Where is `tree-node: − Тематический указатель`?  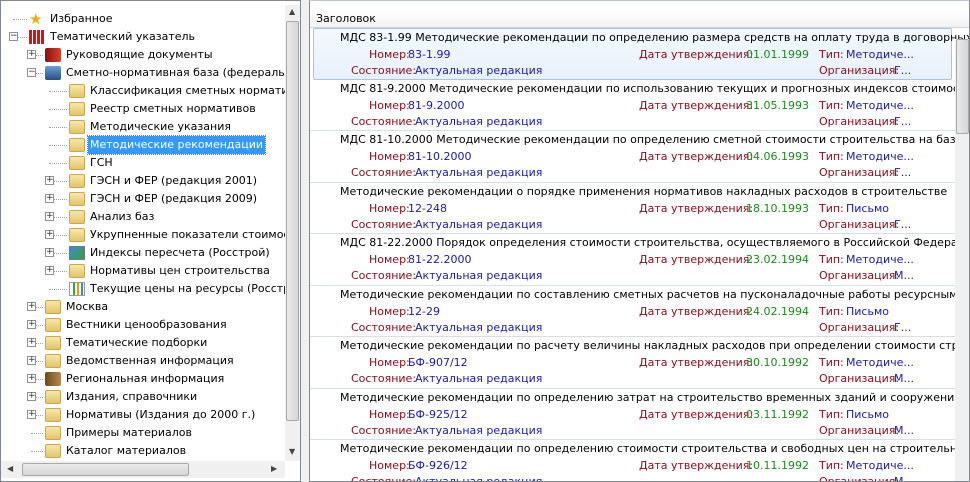 tree-node: − Тематический указатель is located at coordinates (143, 37).